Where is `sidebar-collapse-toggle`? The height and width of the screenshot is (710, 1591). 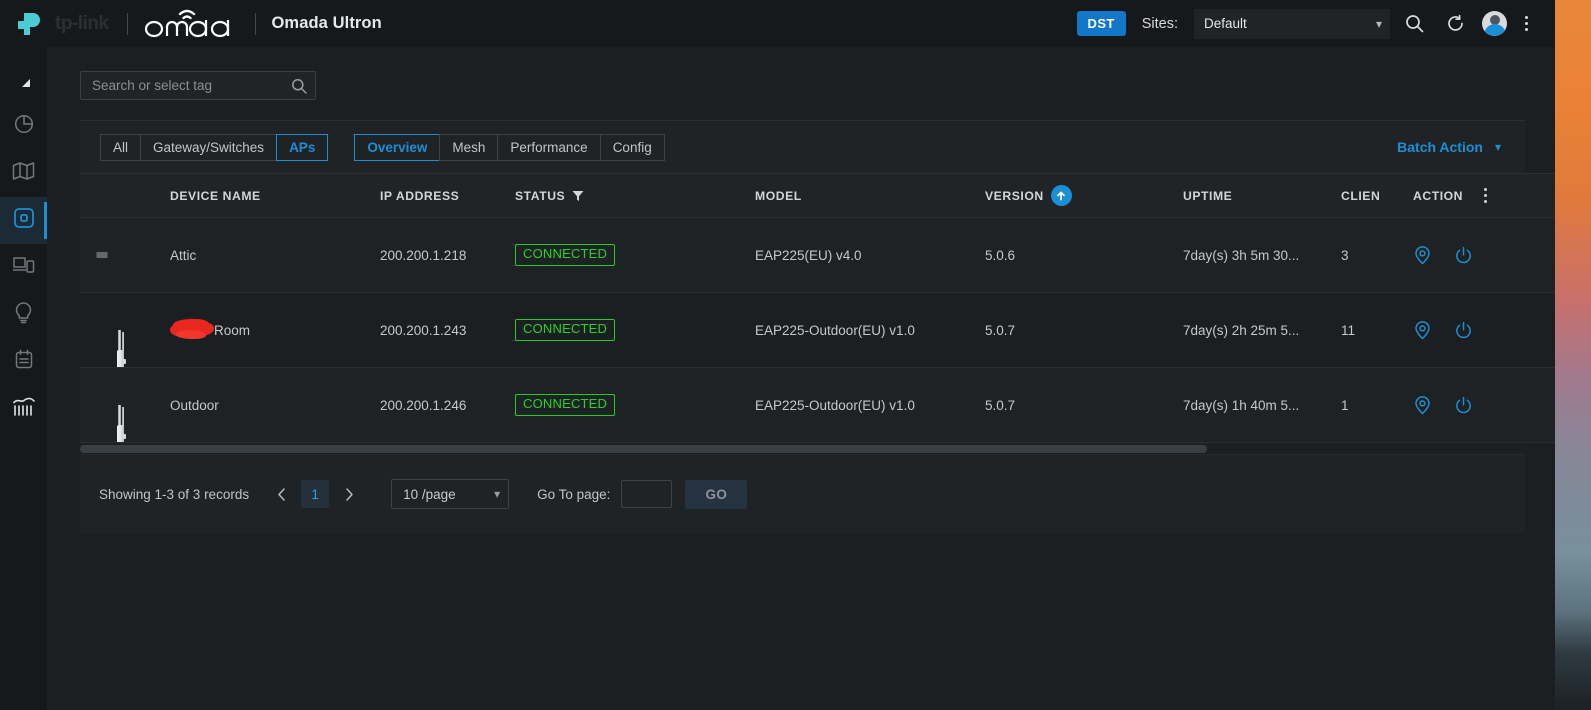 sidebar-collapse-toggle is located at coordinates (23, 83).